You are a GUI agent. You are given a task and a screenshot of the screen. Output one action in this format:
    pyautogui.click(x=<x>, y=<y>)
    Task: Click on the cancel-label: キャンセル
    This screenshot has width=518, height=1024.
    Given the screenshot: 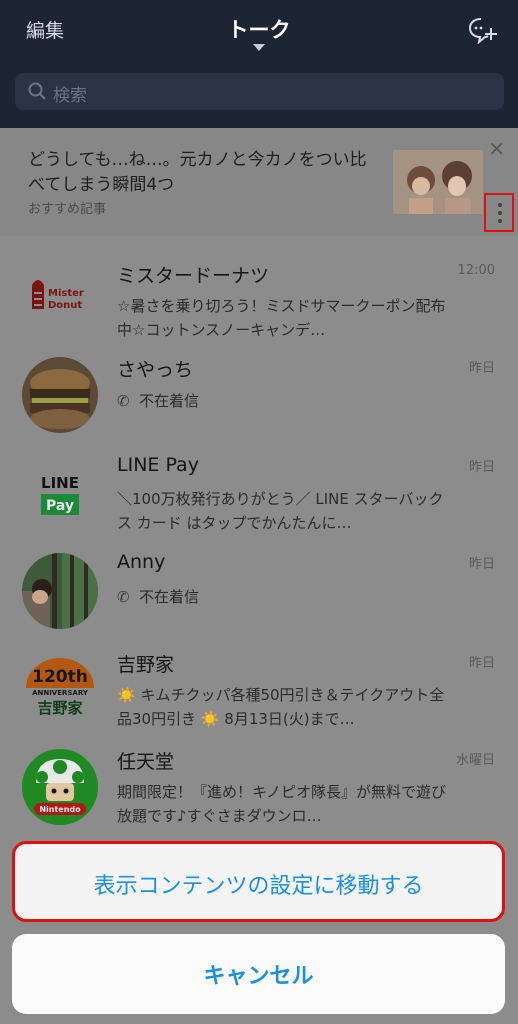 What is the action you would take?
    pyautogui.click(x=258, y=976)
    